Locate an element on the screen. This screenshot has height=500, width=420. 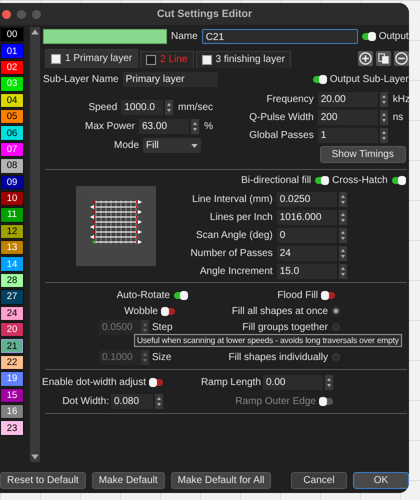
layer-swatch: 15 is located at coordinates (12, 395).